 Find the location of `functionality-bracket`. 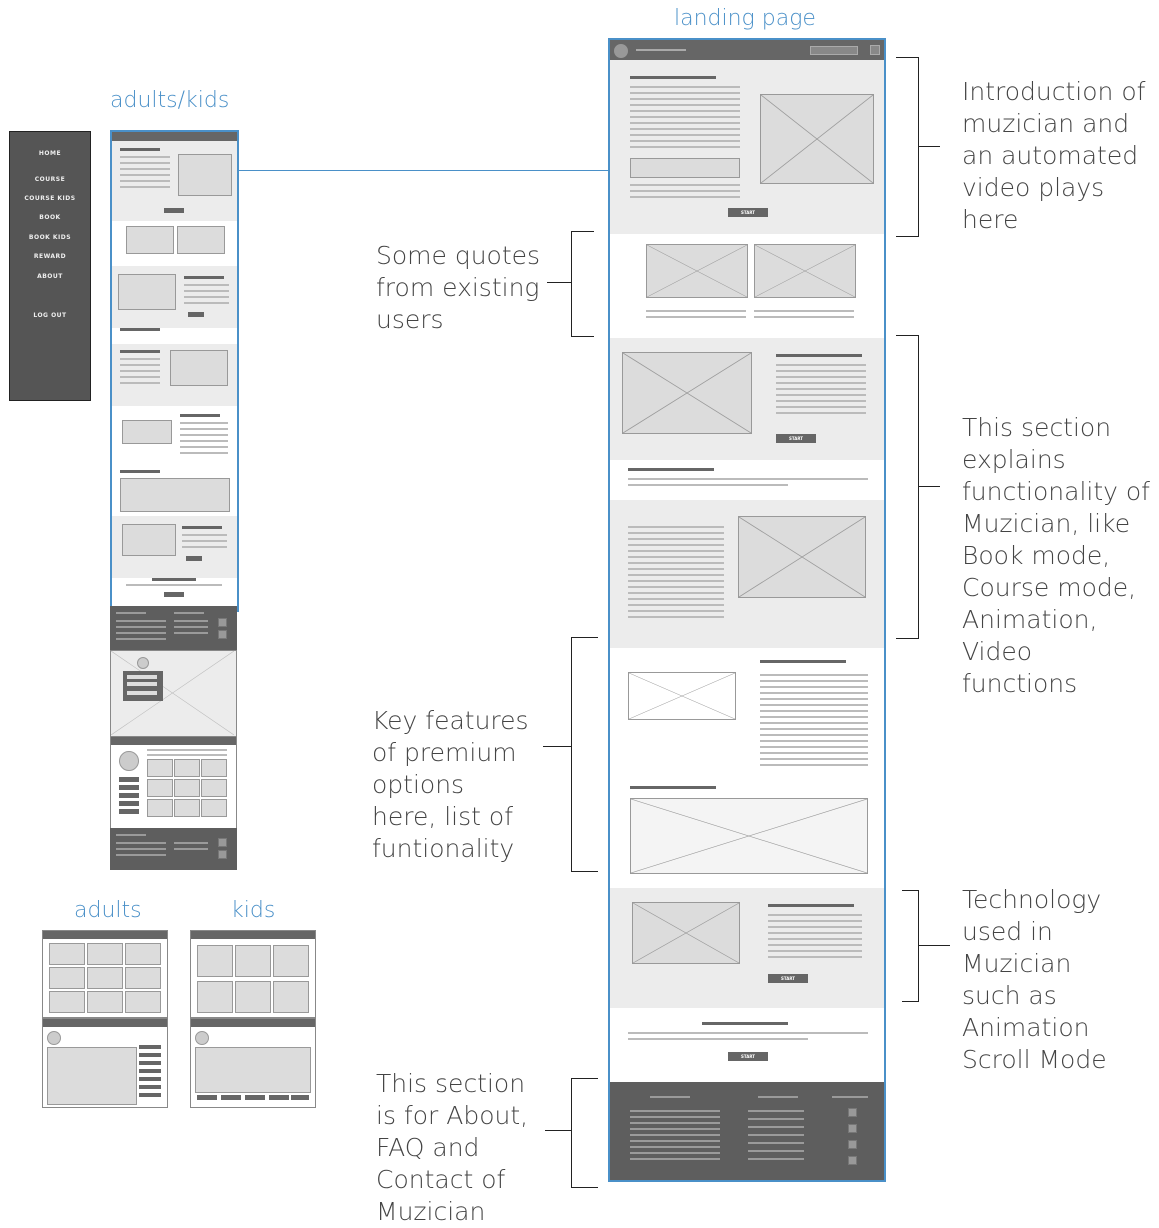

functionality-bracket is located at coordinates (907, 487).